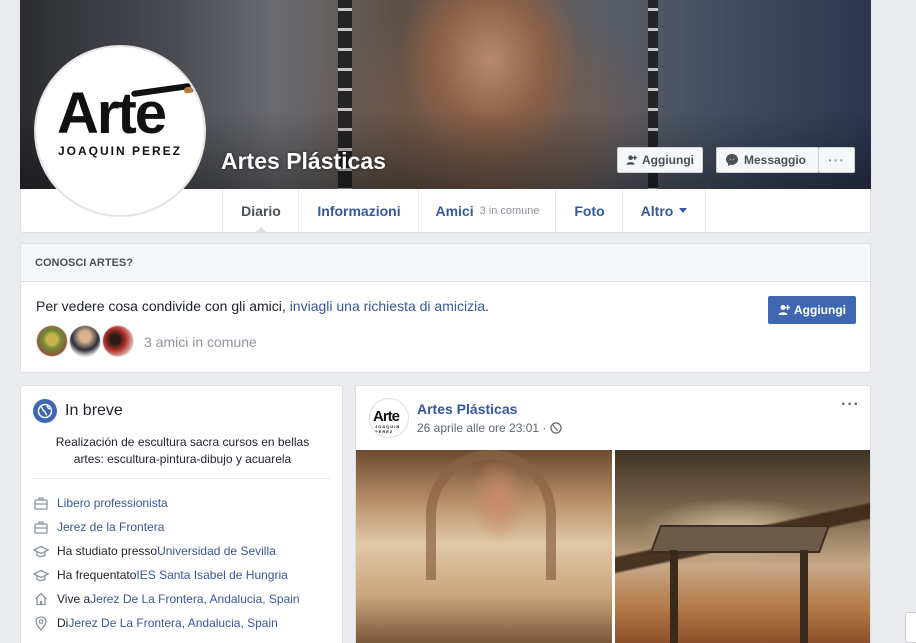  Describe the element at coordinates (110, 527) in the screenshot. I see `intro-link: Jerez de la Frontera` at that location.